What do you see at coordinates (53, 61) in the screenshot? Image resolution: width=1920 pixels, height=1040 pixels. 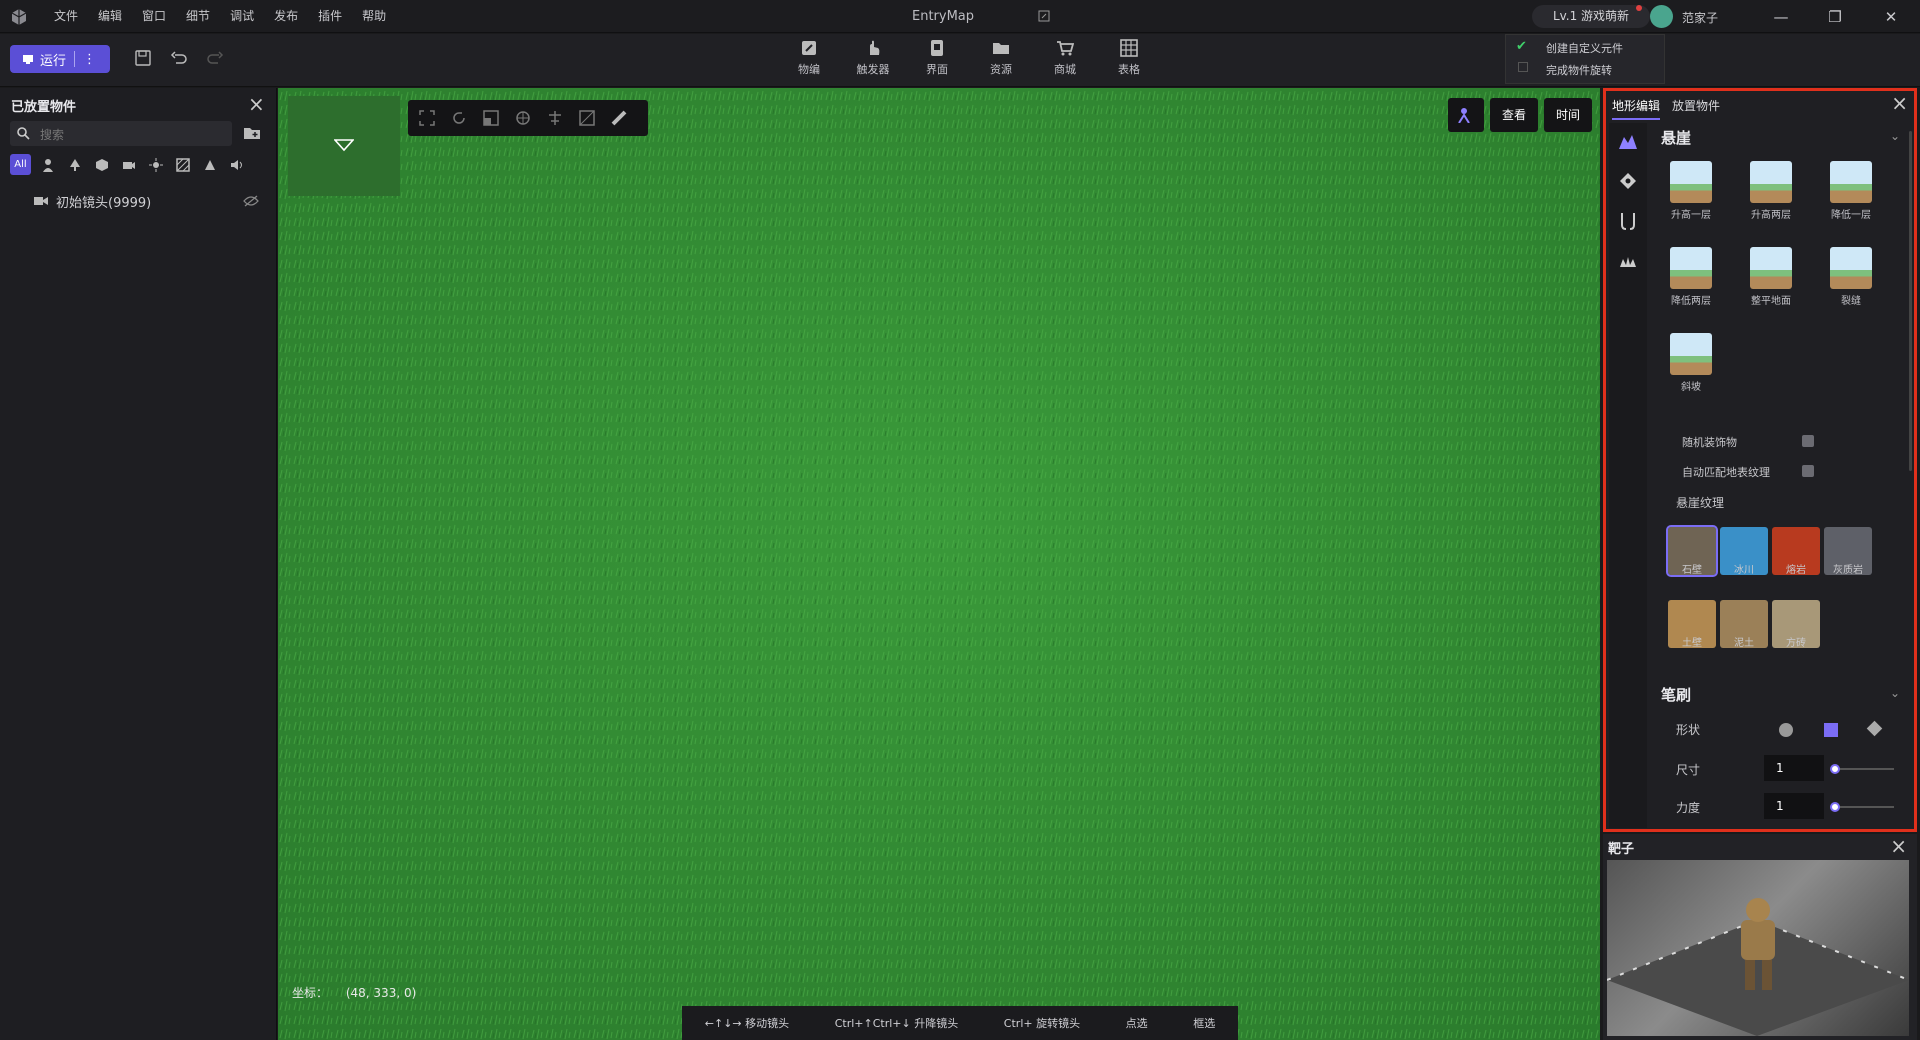 I see `run-label: 运行` at bounding box center [53, 61].